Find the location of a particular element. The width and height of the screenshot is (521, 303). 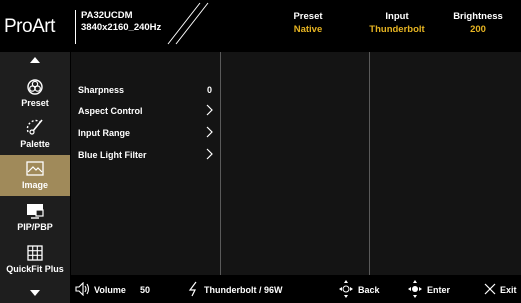

model-resolution: 3840x2160_240Hz is located at coordinates (121, 27).